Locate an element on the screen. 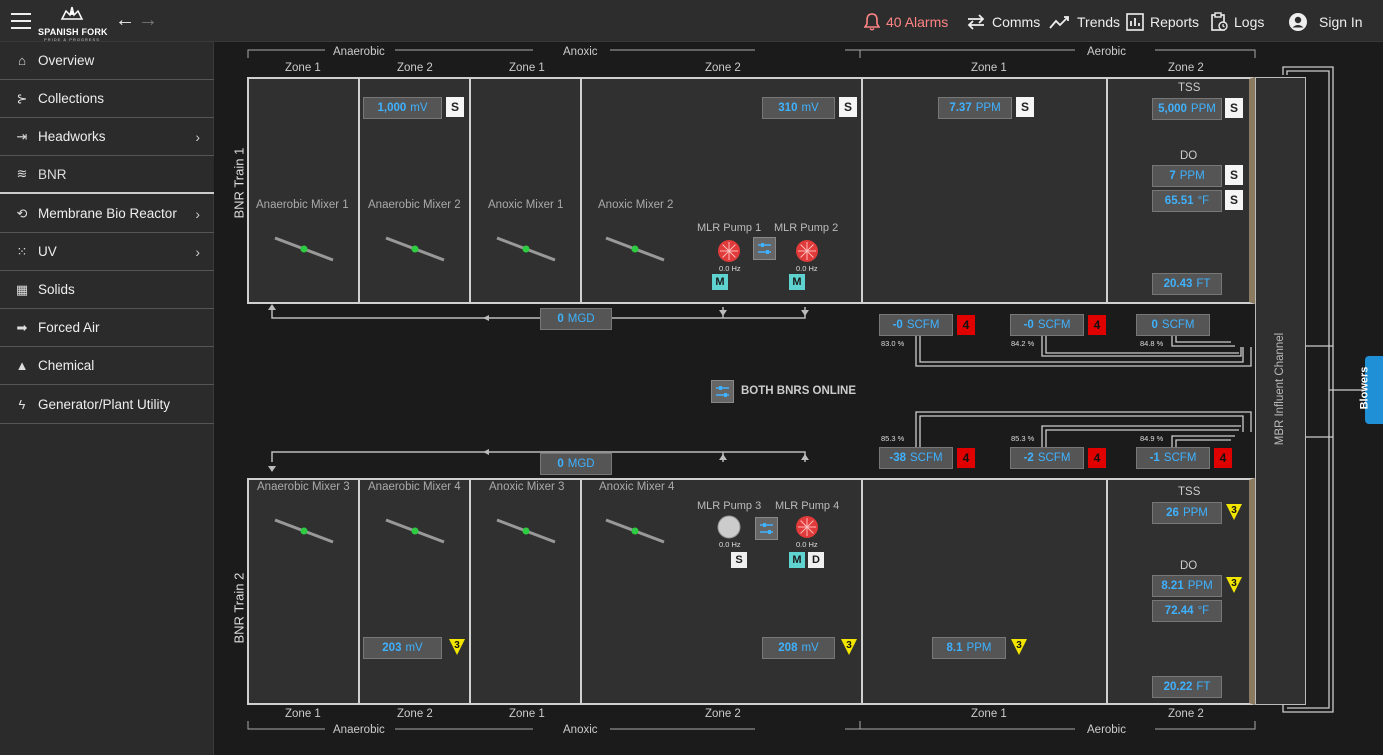  sidebar-item-label: UV is located at coordinates (47, 251).